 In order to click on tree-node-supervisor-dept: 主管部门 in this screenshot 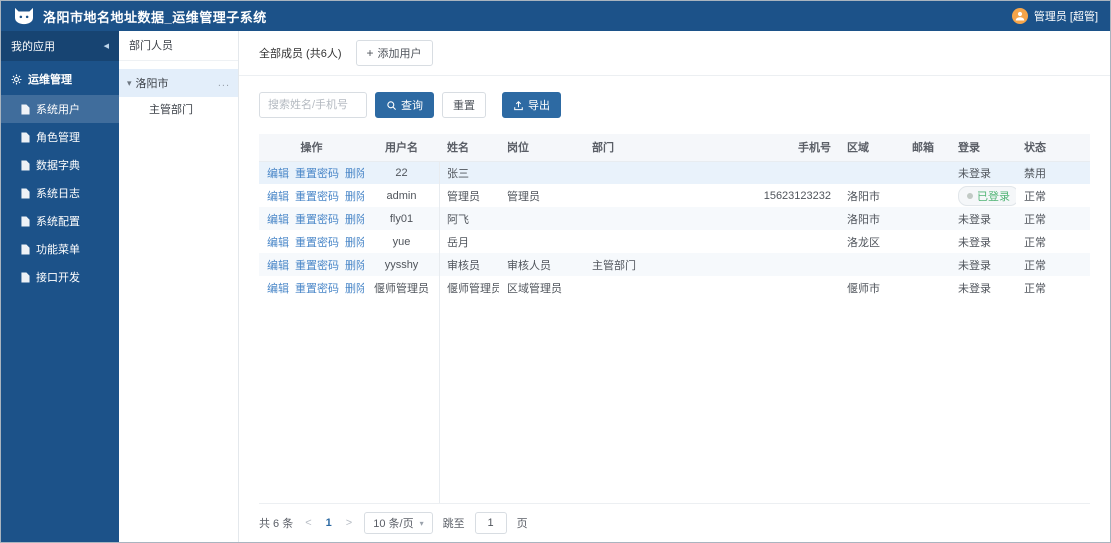, I will do `click(178, 110)`.